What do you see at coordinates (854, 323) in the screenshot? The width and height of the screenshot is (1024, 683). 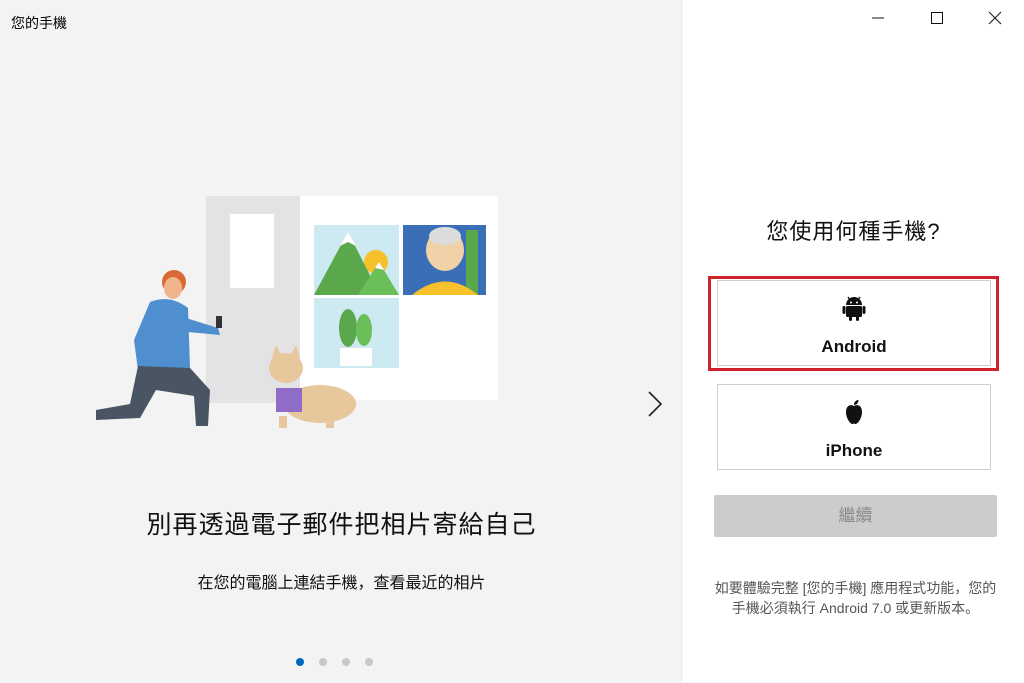 I see `android-option-button: Android` at bounding box center [854, 323].